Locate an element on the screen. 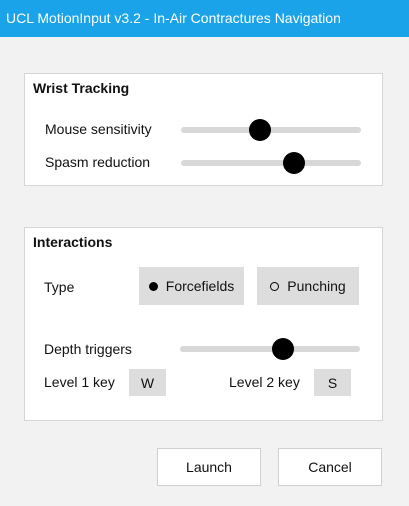 The image size is (409, 506). launch-button: Launch is located at coordinates (209, 467).